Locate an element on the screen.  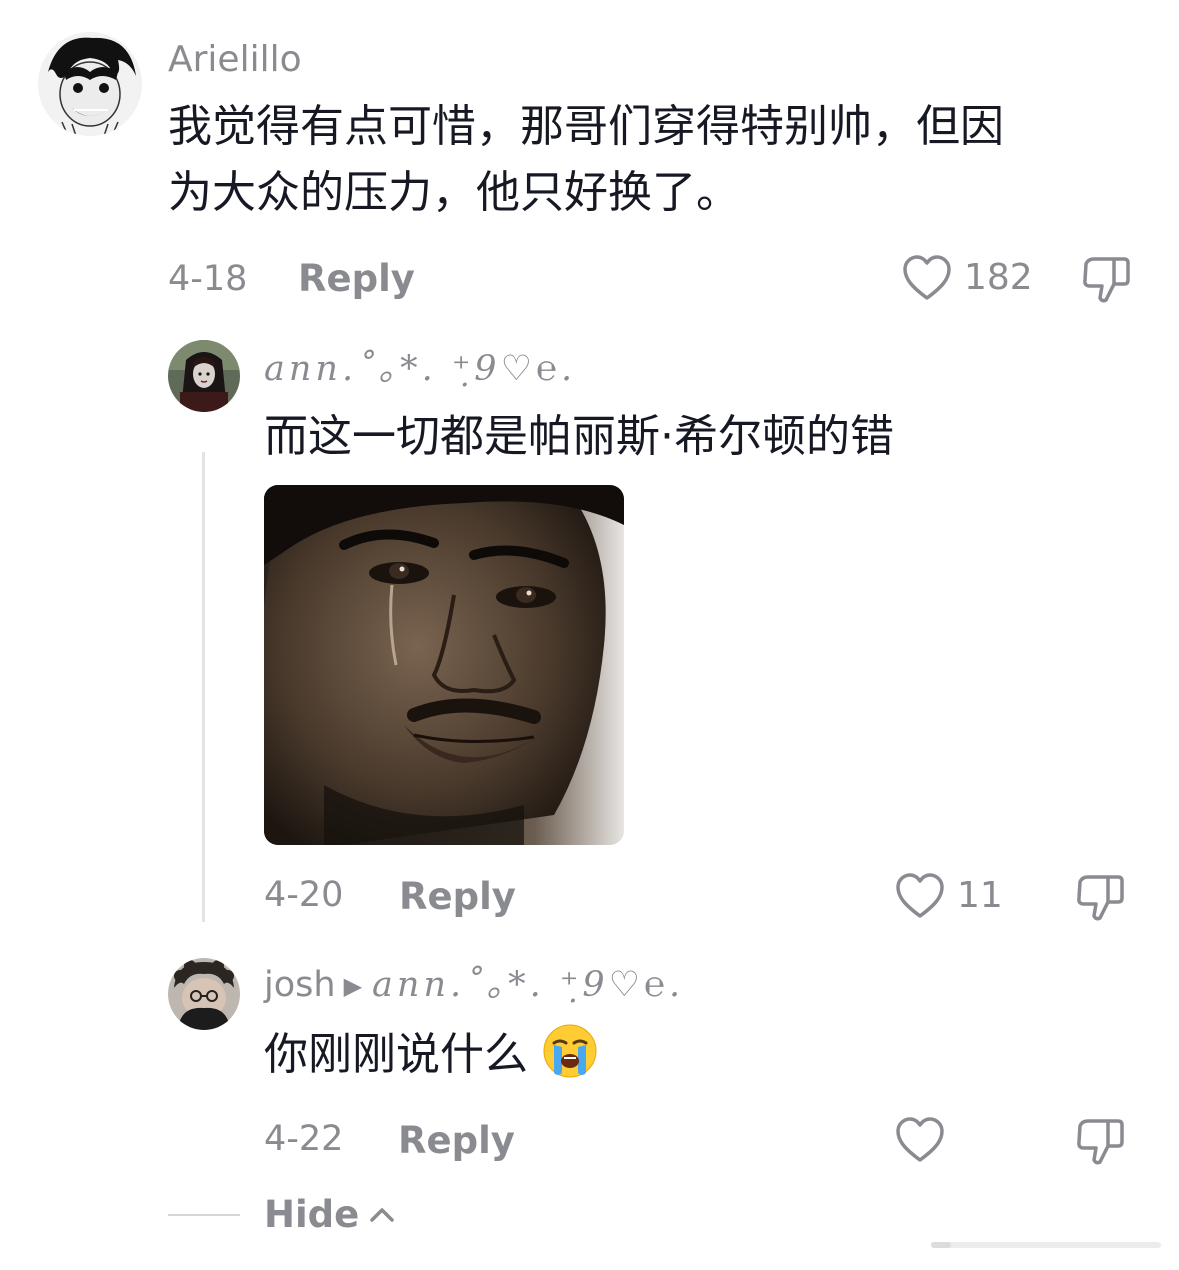
like-button: 182 is located at coordinates (967, 278).